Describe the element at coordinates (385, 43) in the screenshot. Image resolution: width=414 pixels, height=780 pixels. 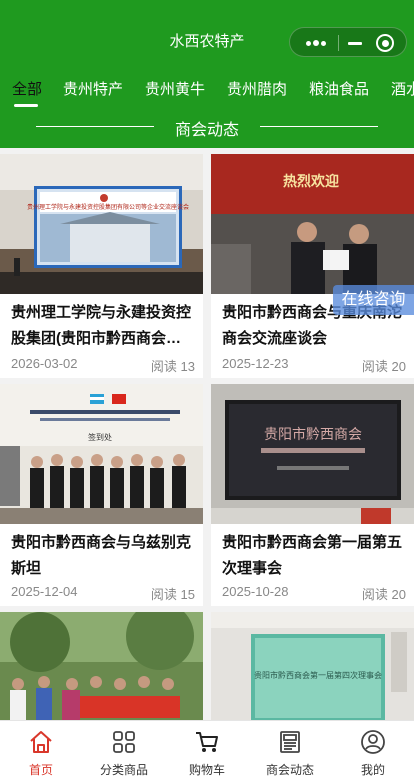
I see `close-icon` at that location.